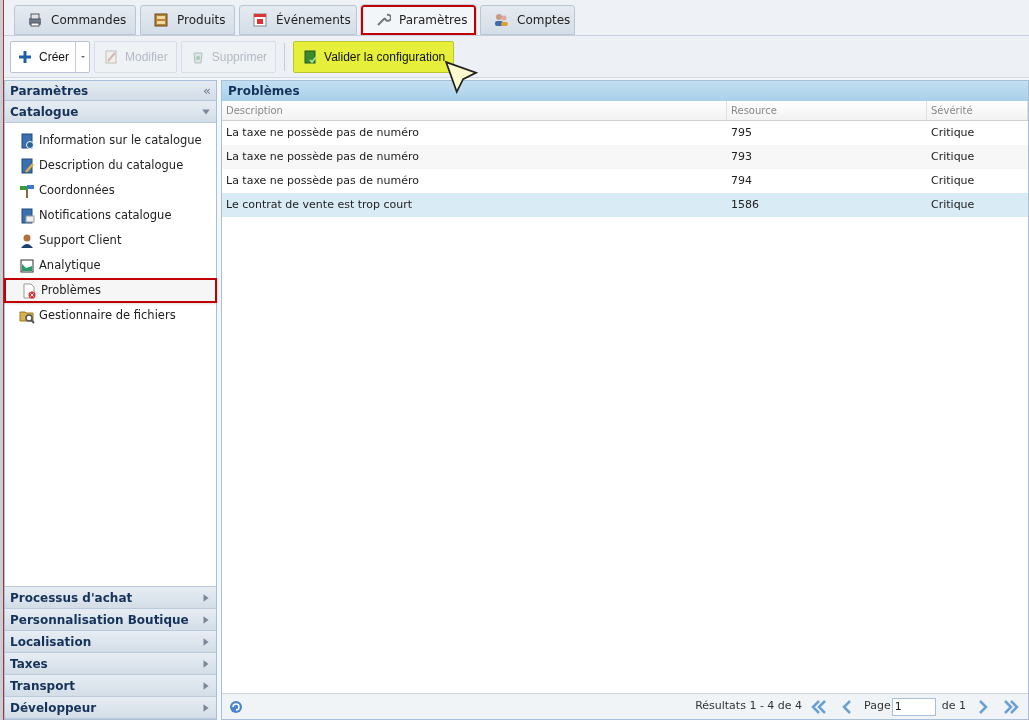  What do you see at coordinates (187, 20) in the screenshot?
I see `tab: Produits` at bounding box center [187, 20].